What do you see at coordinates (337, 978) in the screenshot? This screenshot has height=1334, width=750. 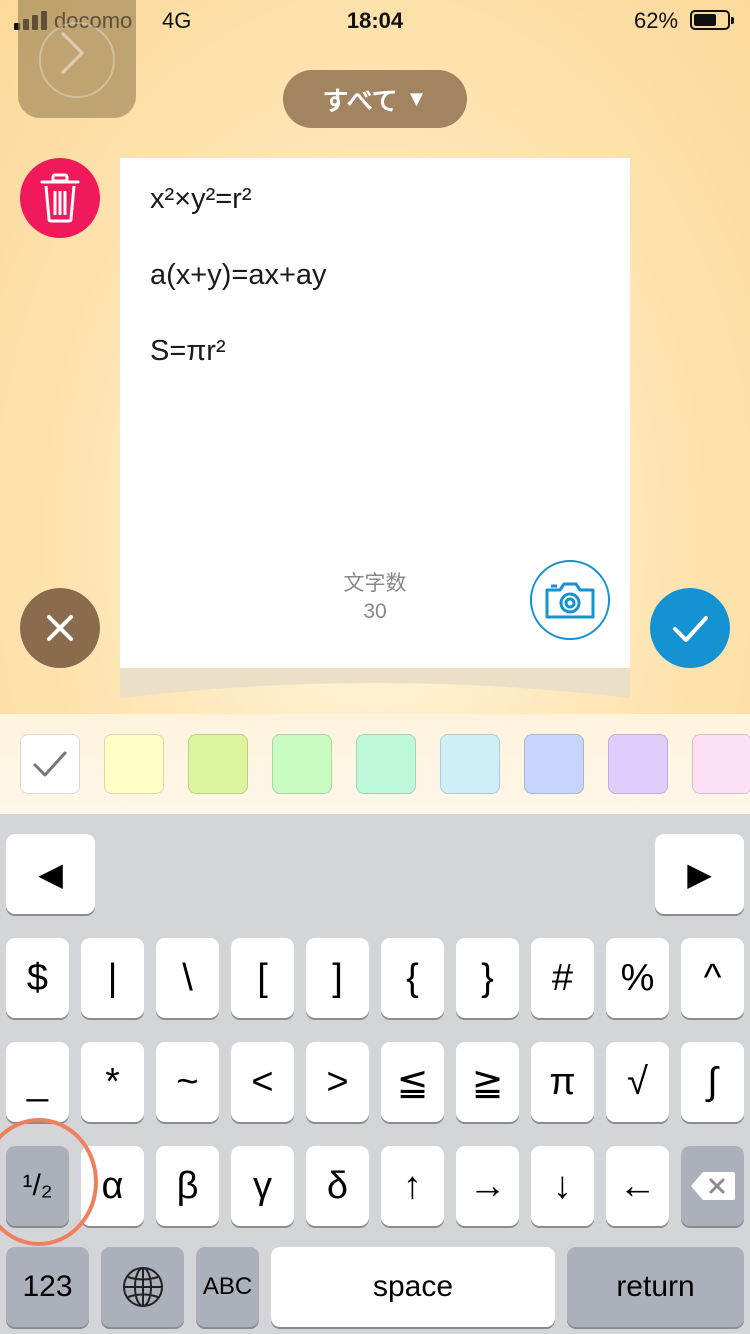 I see `symbol-key: ]` at bounding box center [337, 978].